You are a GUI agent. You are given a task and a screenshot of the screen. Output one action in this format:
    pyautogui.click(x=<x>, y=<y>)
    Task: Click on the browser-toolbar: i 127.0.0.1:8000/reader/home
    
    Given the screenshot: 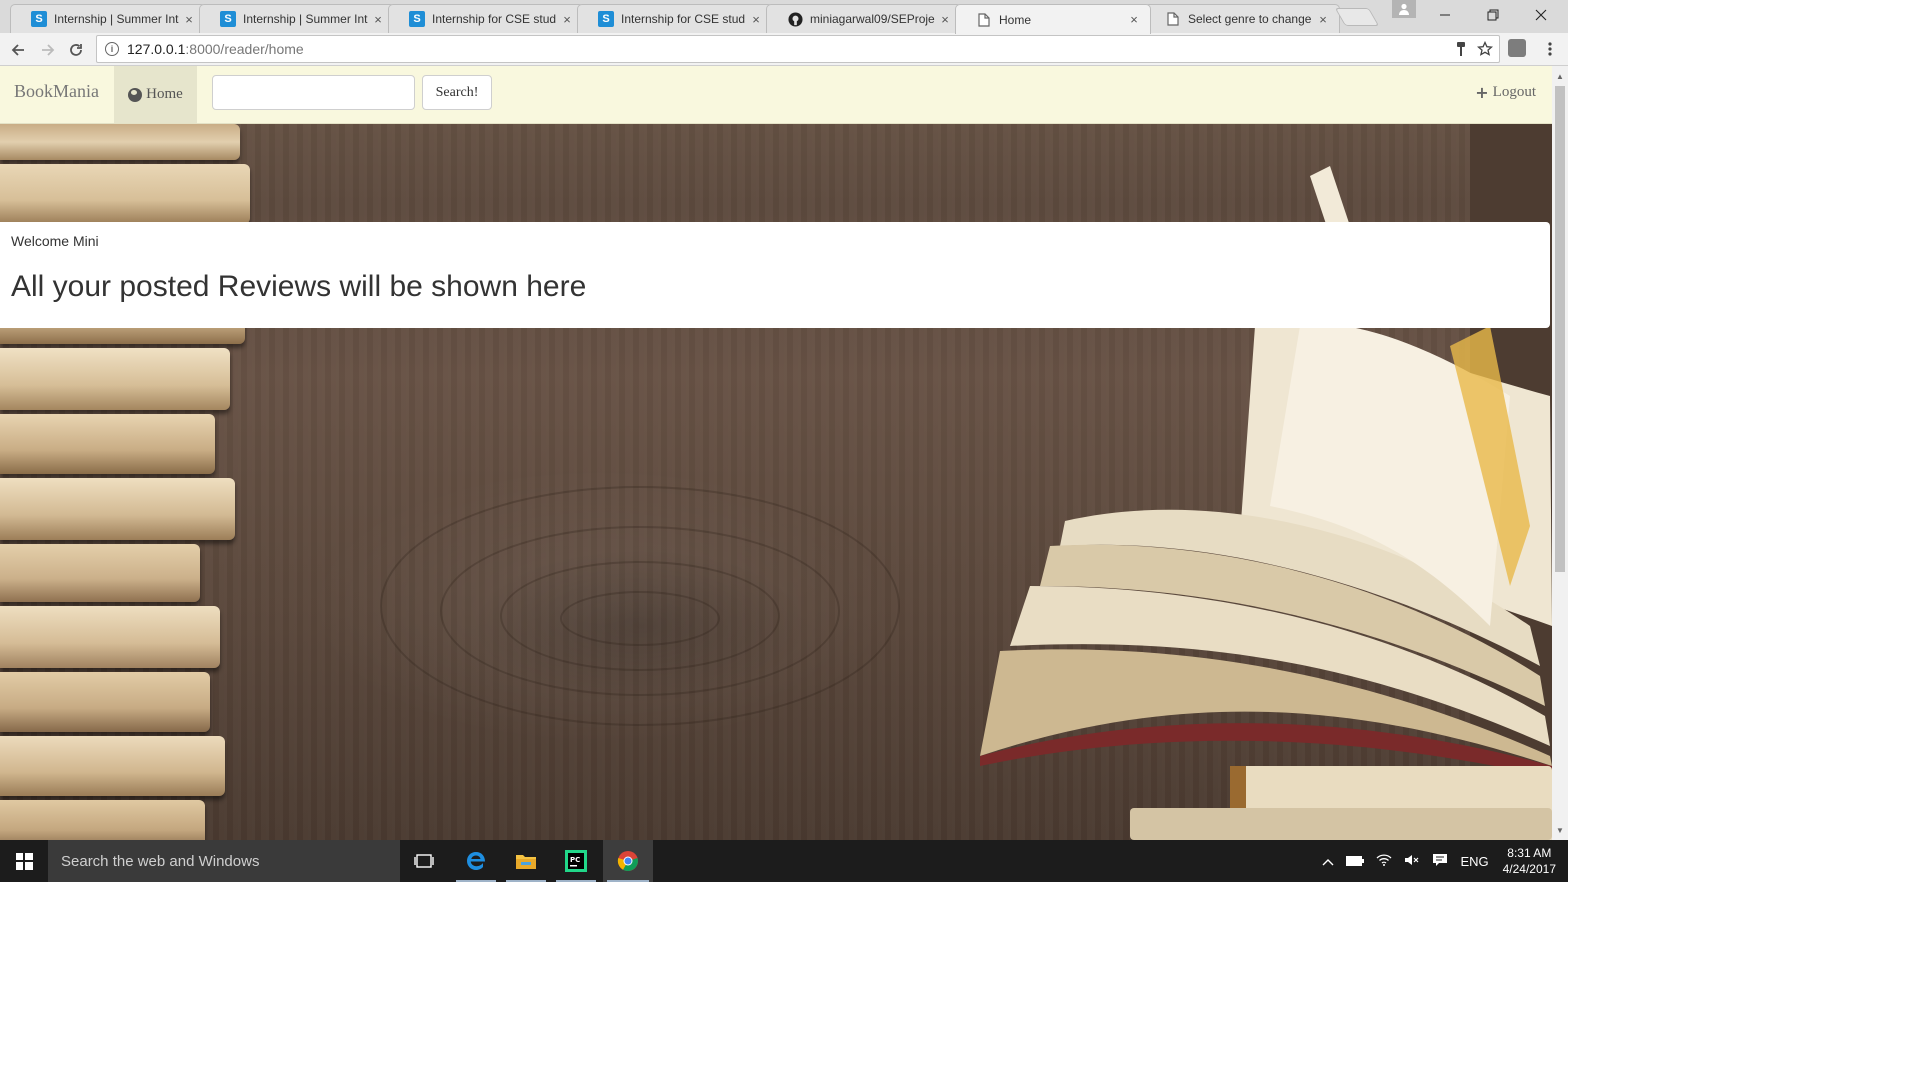 What is the action you would take?
    pyautogui.click(x=784, y=49)
    